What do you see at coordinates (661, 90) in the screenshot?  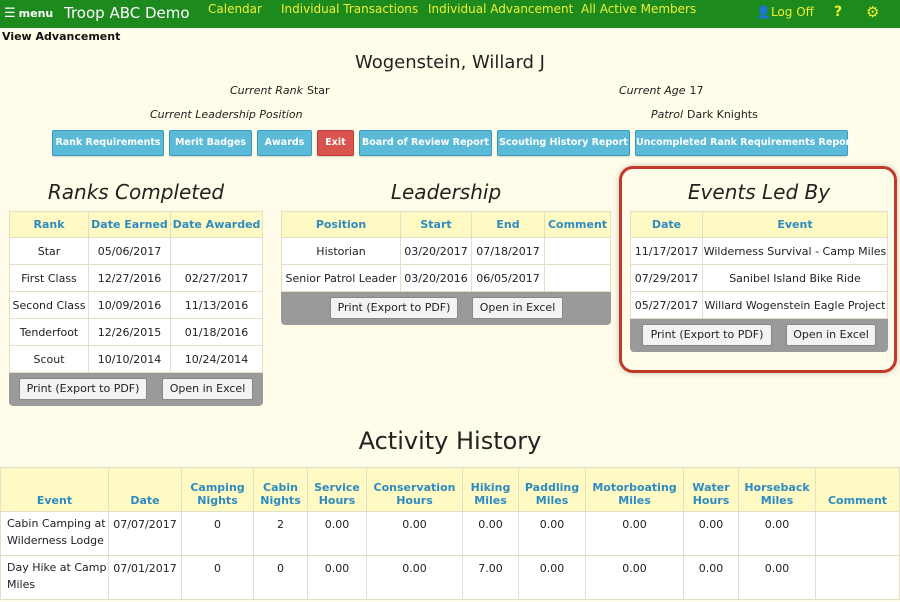 I see `current-age: Current Age 17` at bounding box center [661, 90].